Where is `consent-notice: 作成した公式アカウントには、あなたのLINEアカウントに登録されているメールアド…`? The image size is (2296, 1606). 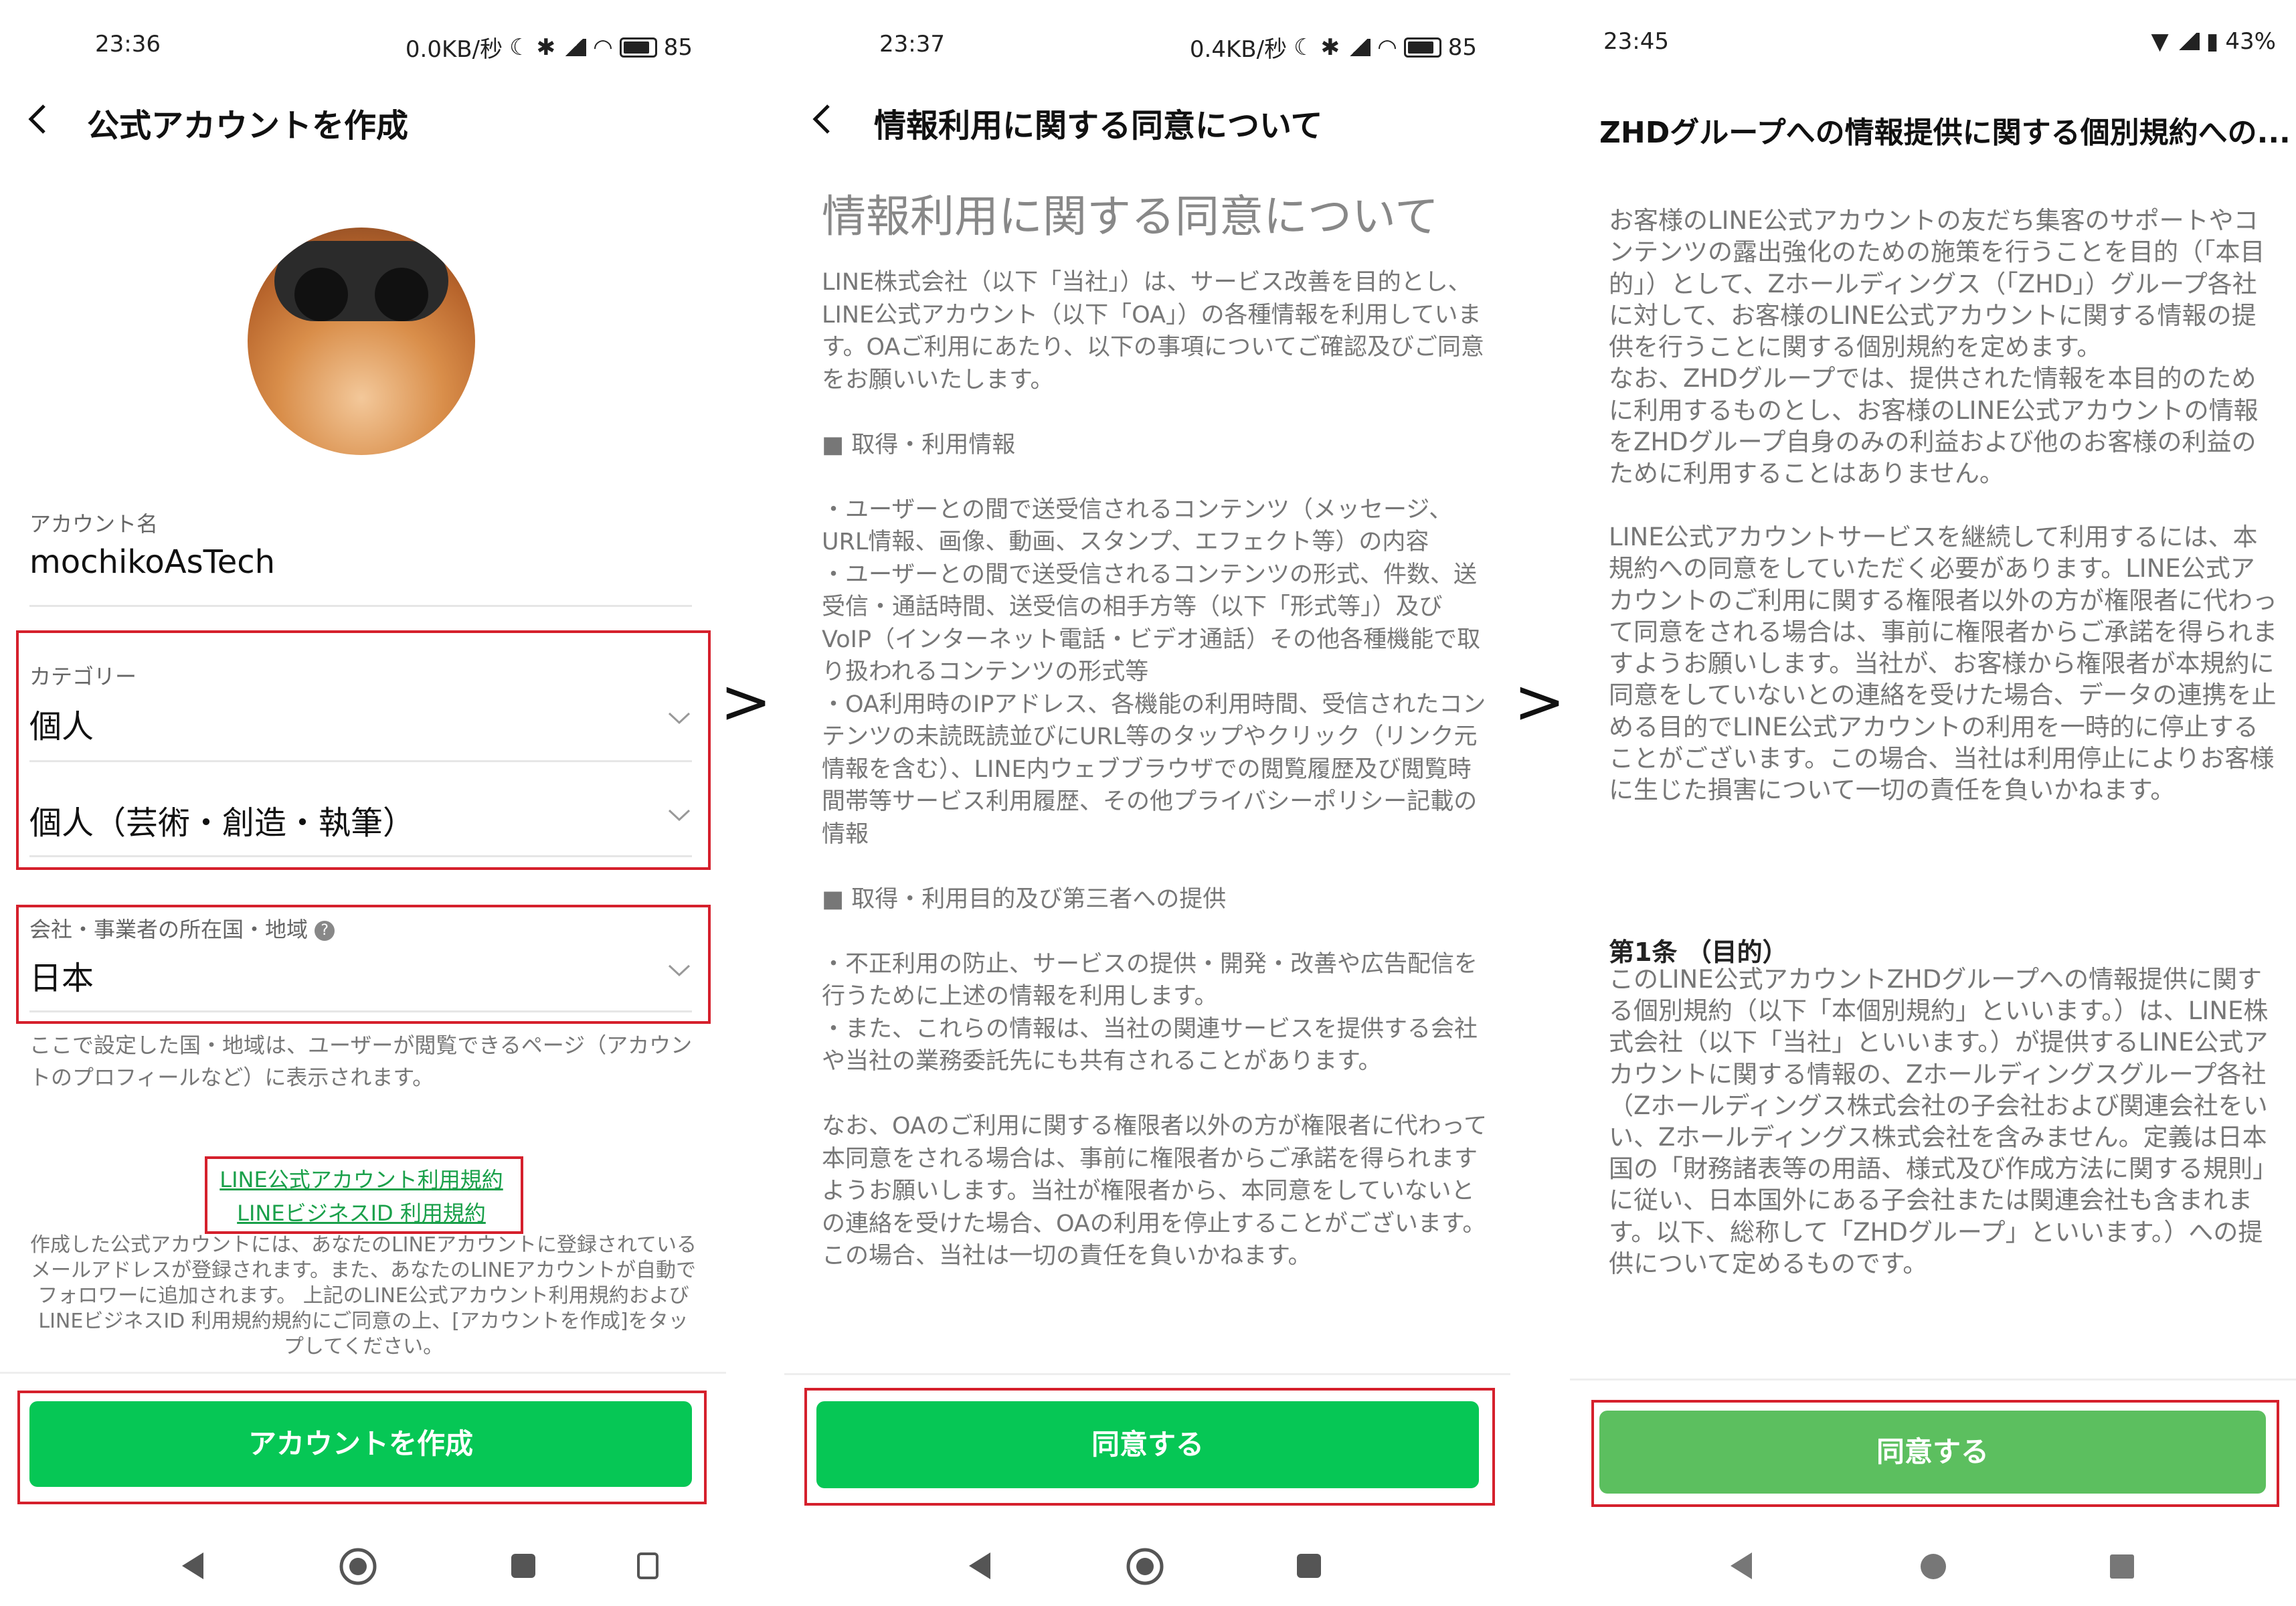
consent-notice: 作成した公式アカウントには、あなたのLINEアカウントに登録されているメールアド… is located at coordinates (363, 1295).